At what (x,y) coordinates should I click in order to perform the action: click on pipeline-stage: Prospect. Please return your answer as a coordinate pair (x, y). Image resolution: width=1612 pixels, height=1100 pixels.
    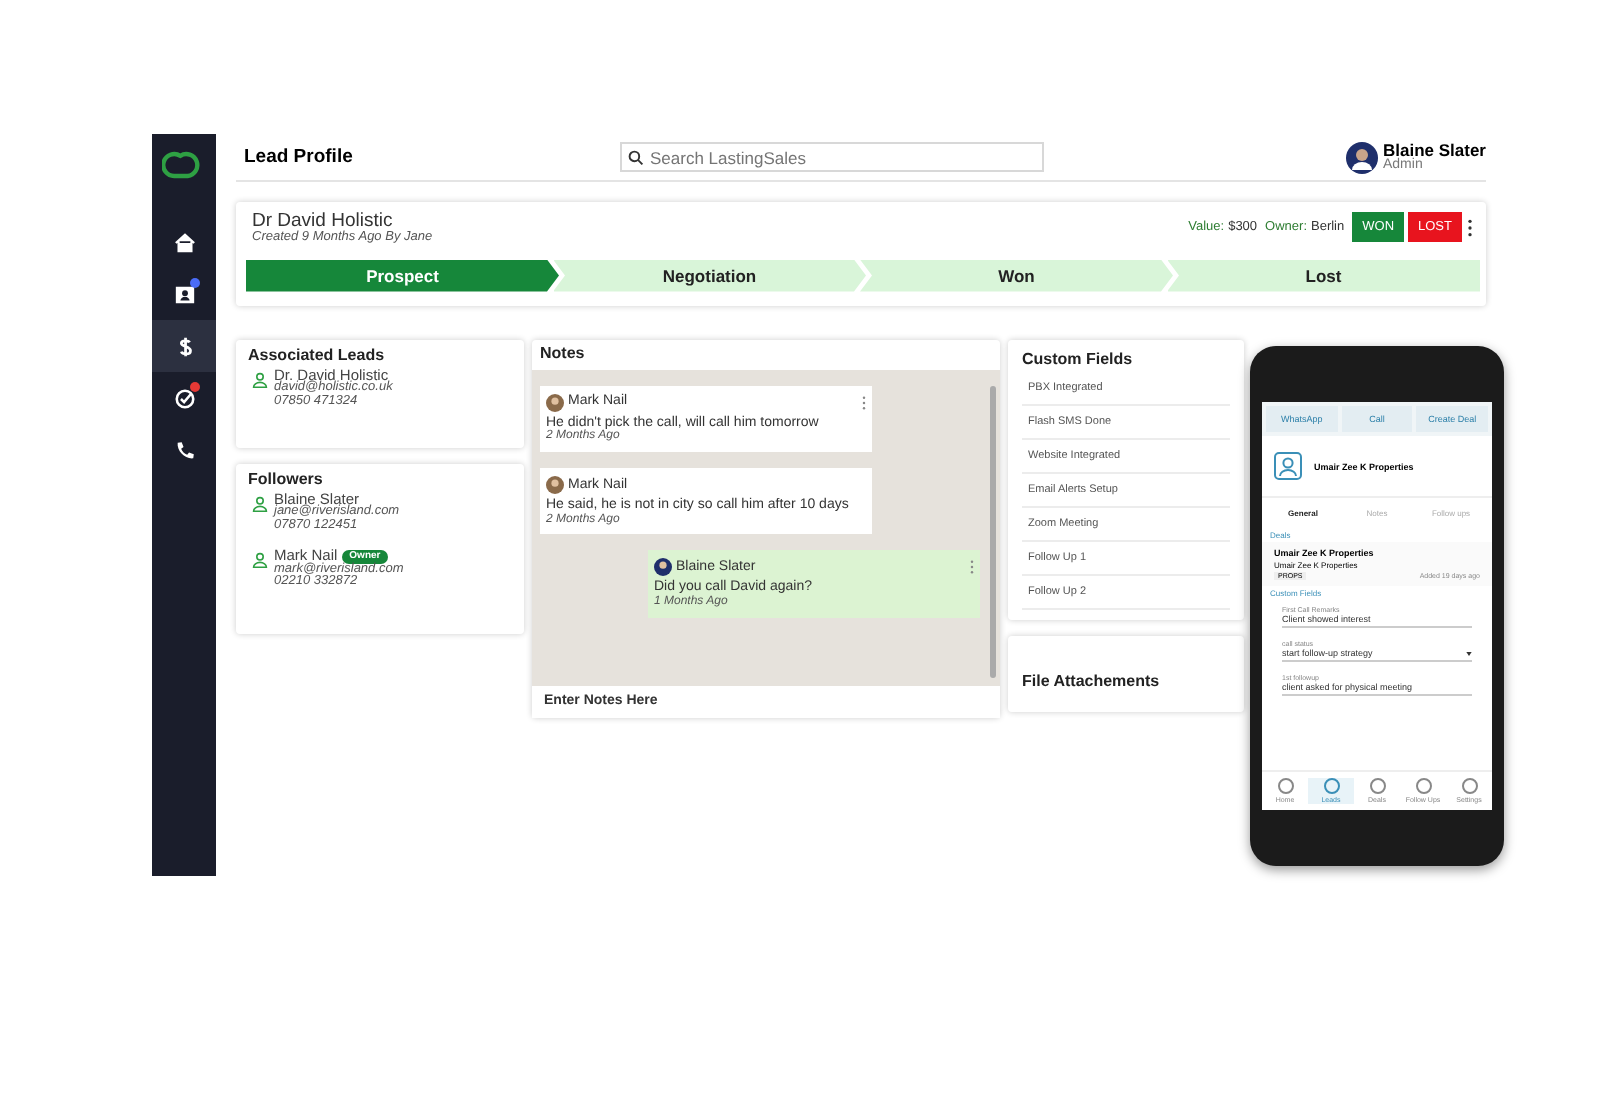
    Looking at the image, I should click on (402, 275).